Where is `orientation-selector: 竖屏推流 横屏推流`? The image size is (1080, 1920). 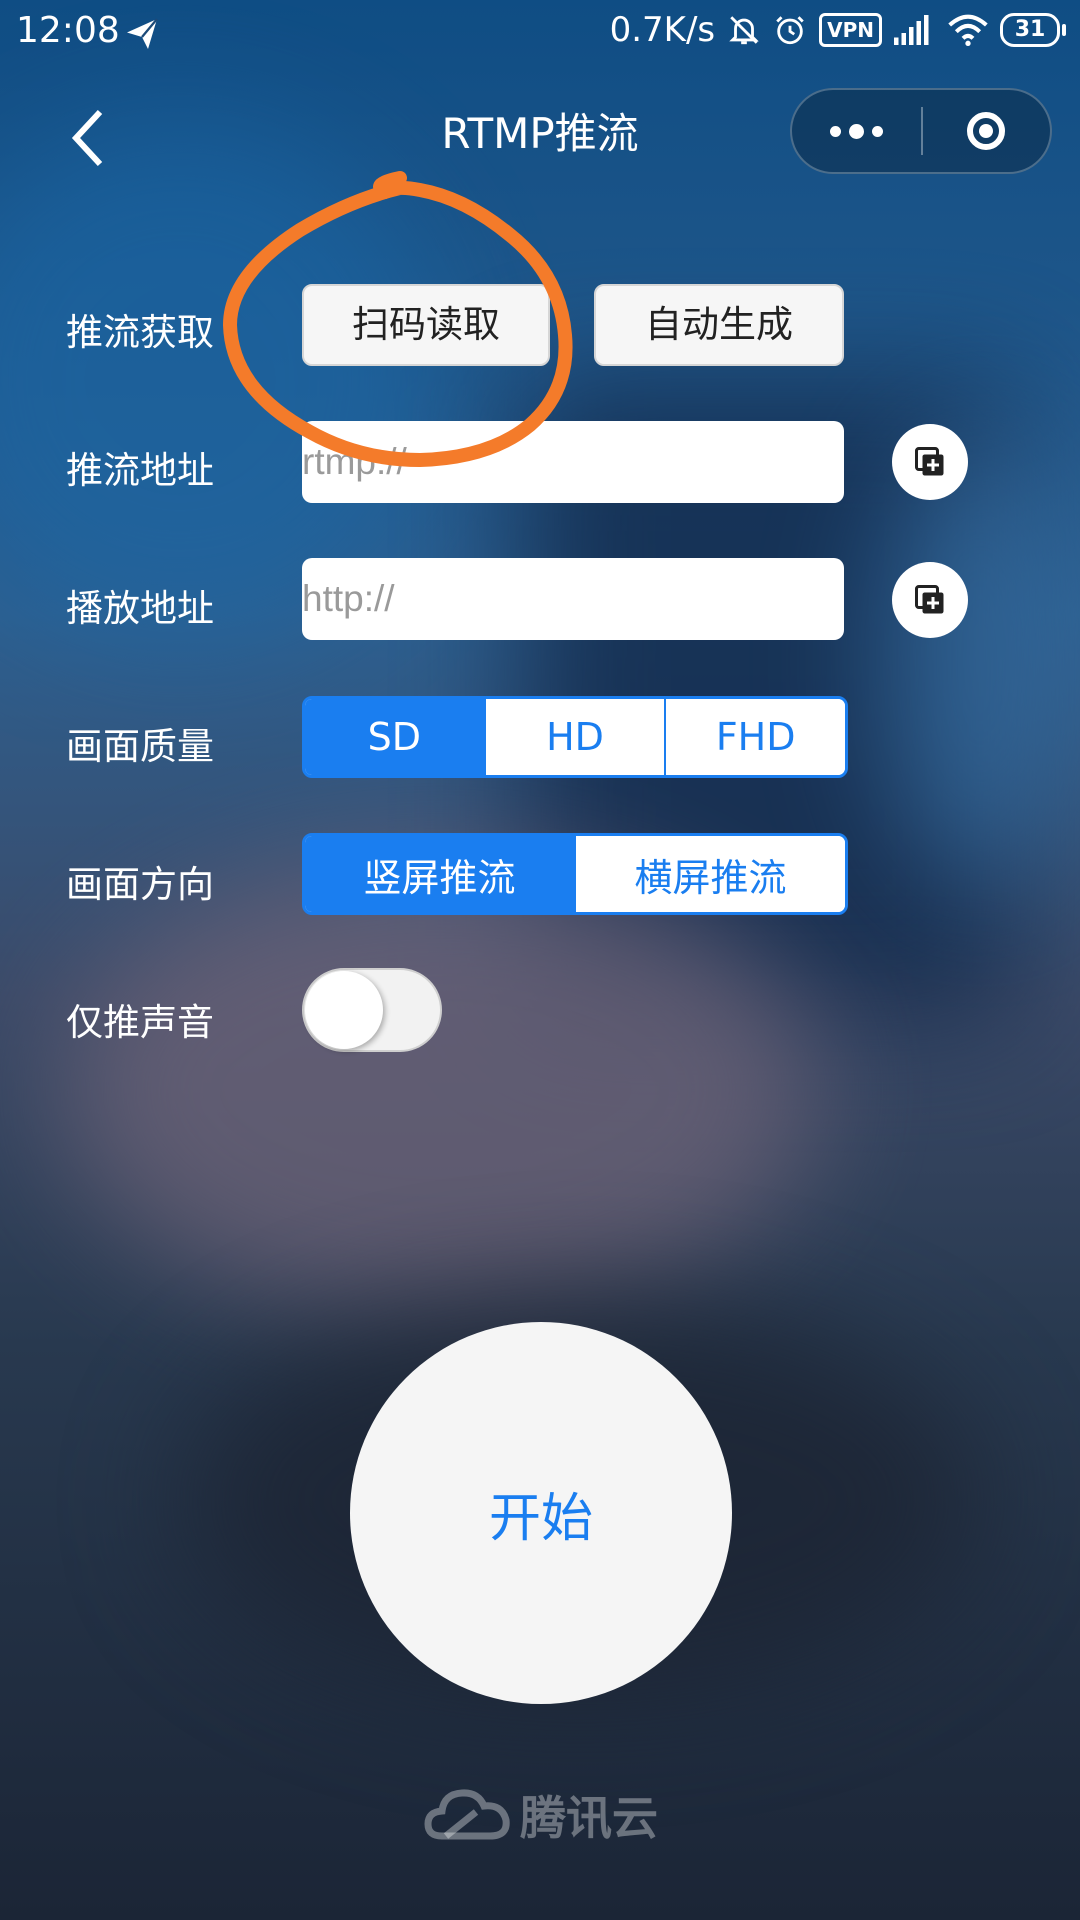
orientation-selector: 竖屏推流 横屏推流 is located at coordinates (575, 874).